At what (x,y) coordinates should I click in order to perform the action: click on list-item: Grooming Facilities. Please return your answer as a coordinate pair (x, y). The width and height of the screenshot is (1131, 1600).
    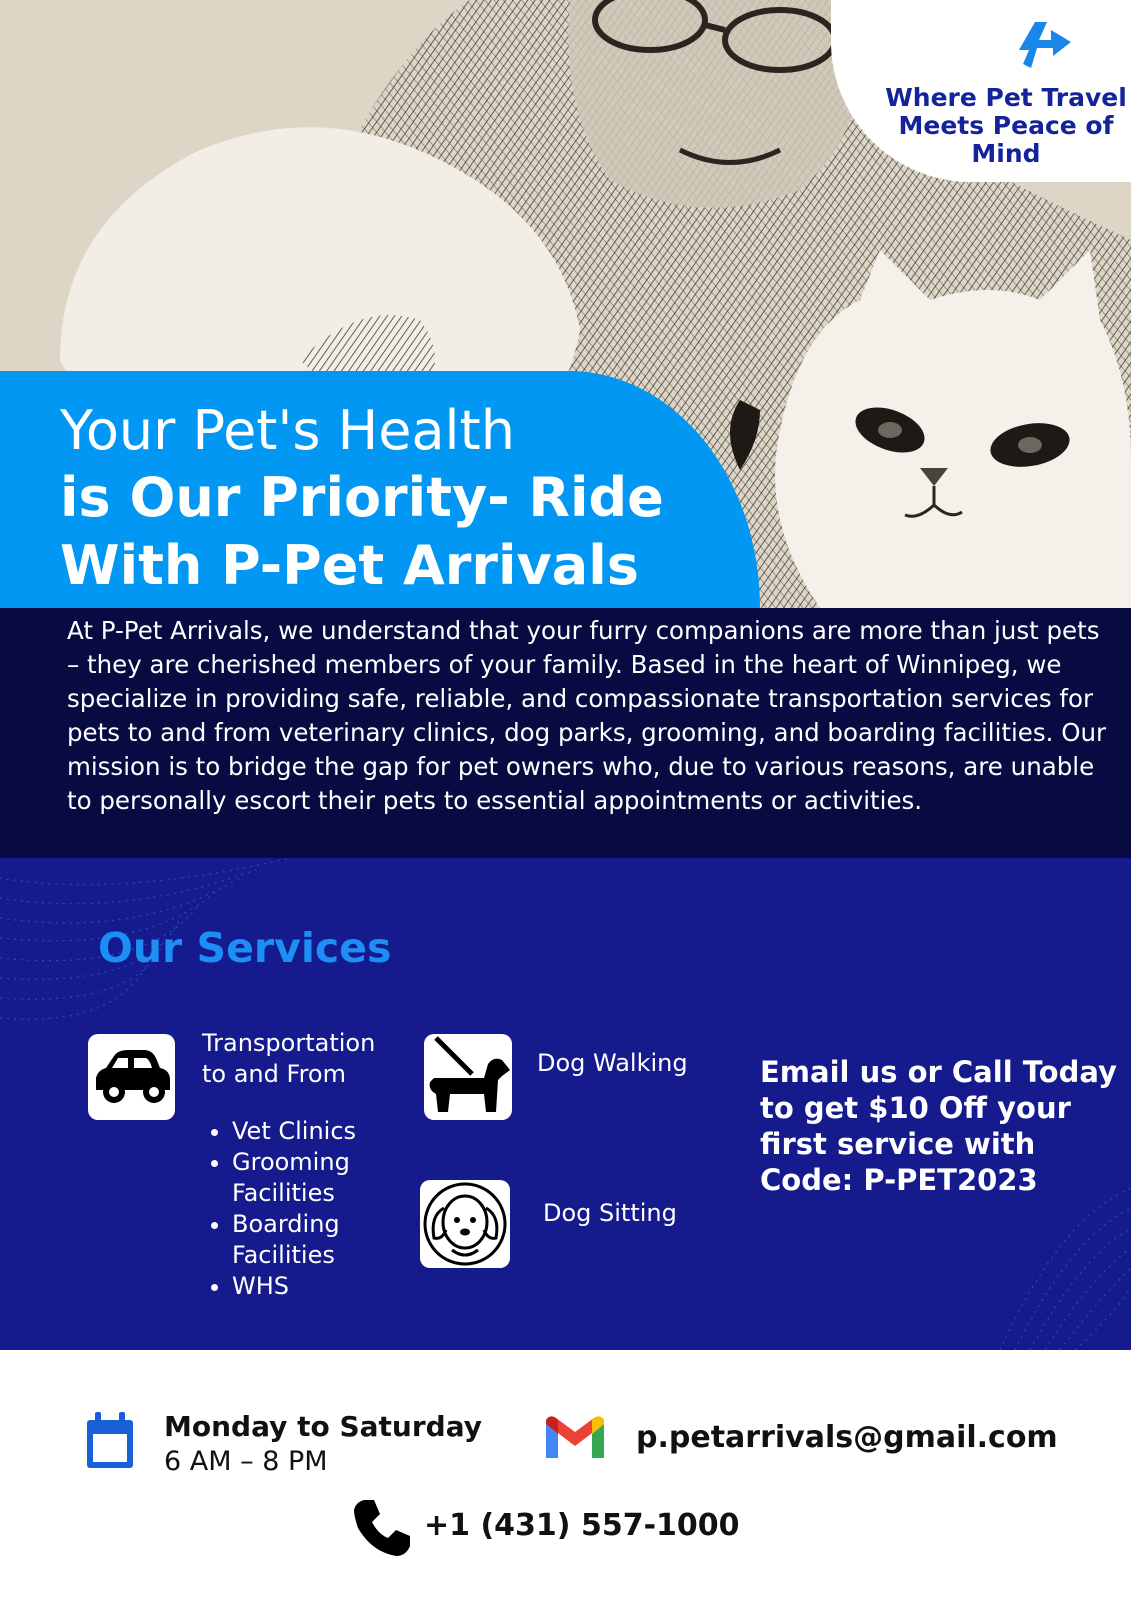
    Looking at the image, I should click on (307, 1178).